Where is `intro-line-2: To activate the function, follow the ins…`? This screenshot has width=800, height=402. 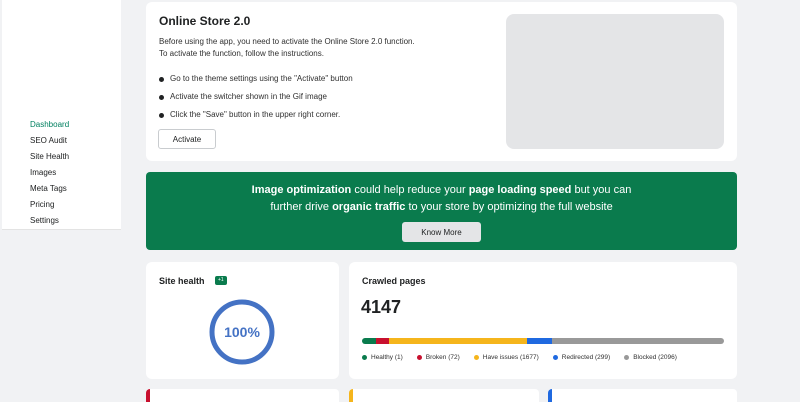 intro-line-2: To activate the function, follow the ins… is located at coordinates (241, 53).